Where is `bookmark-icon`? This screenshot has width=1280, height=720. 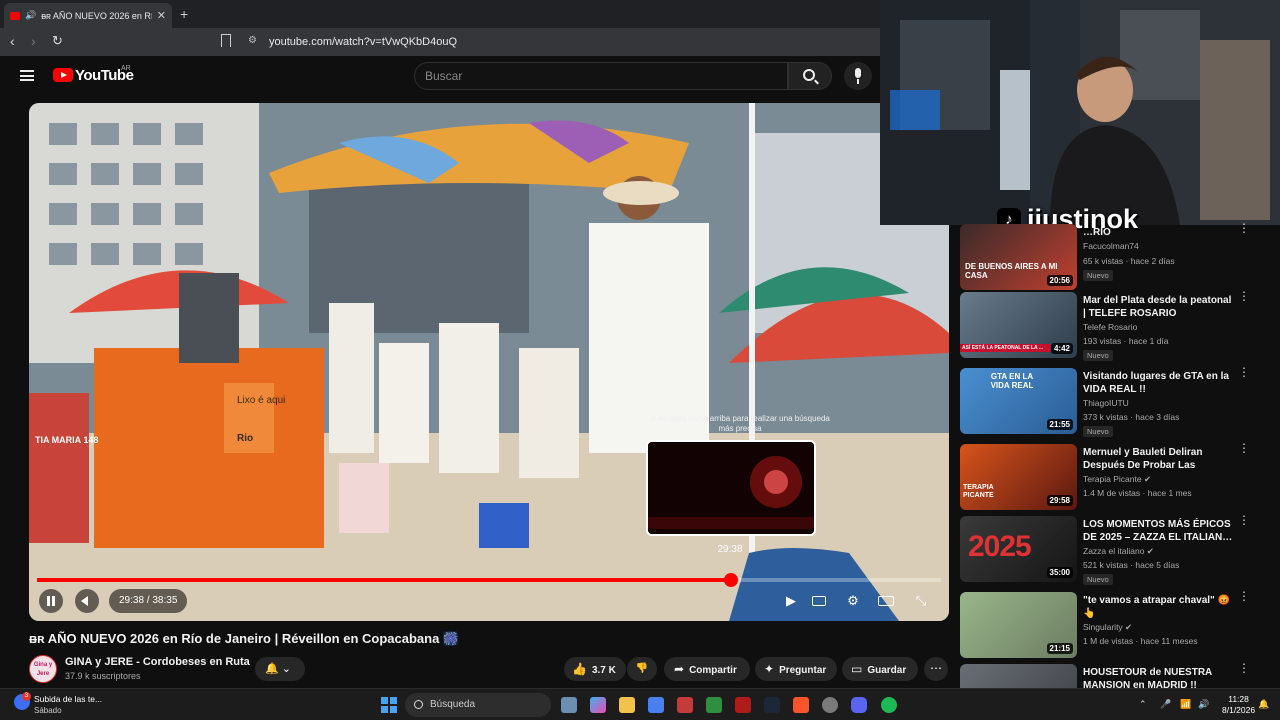 bookmark-icon is located at coordinates (226, 40).